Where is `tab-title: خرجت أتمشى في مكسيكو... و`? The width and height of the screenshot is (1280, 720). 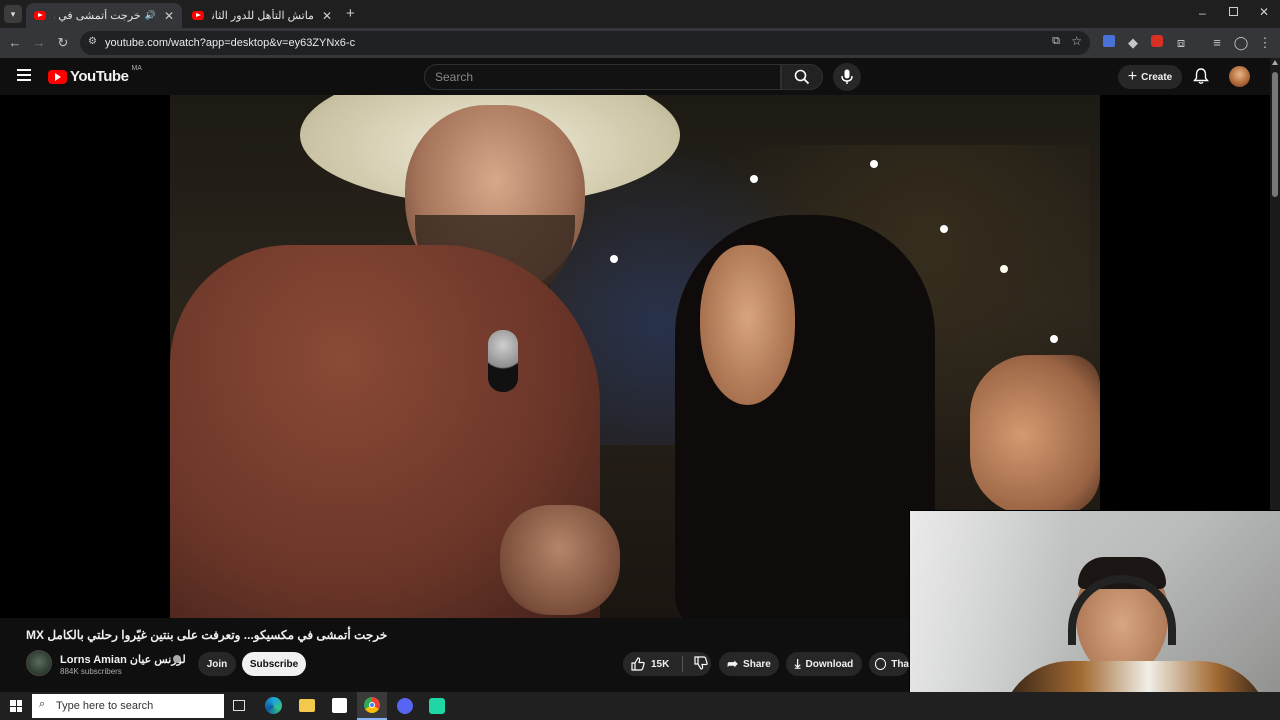 tab-title: خرجت أتمشى في مكسيكو... و is located at coordinates (97, 16).